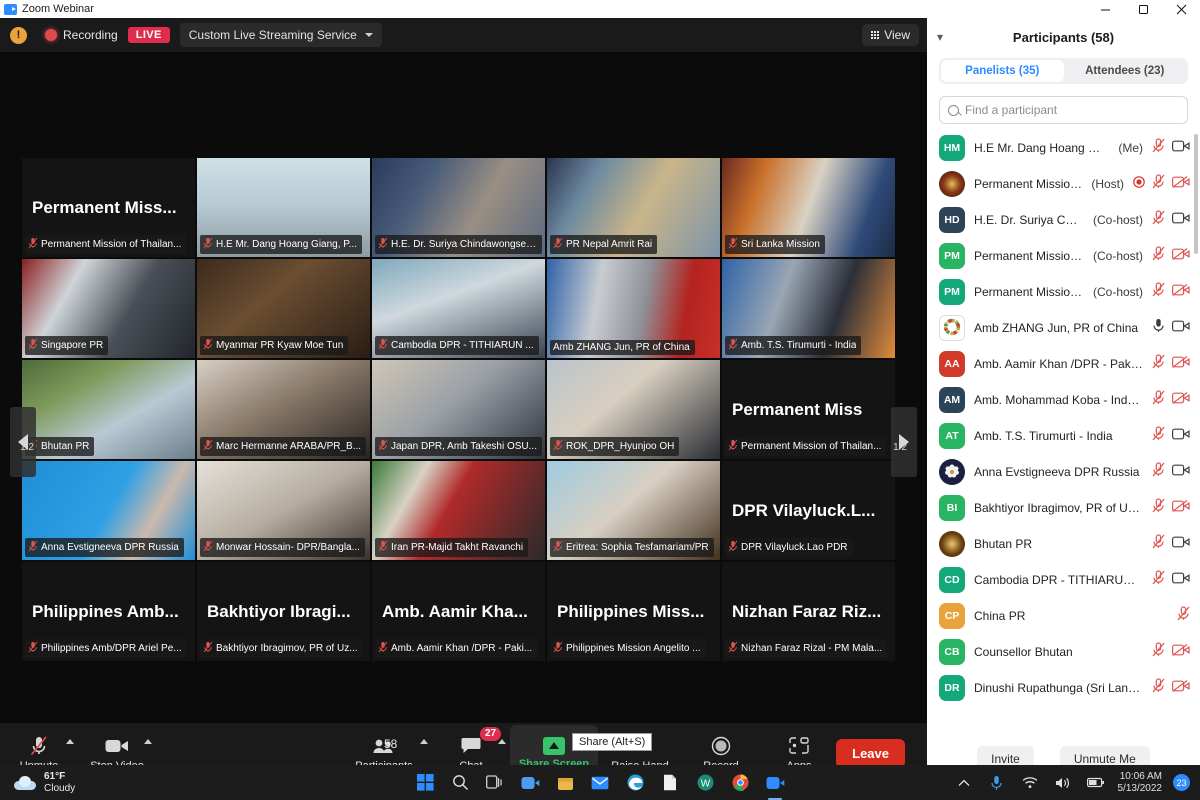 This screenshot has width=1200, height=800. What do you see at coordinates (633, 409) in the screenshot?
I see `video-tile: ROK_DPR_Hyunjoo OH` at bounding box center [633, 409].